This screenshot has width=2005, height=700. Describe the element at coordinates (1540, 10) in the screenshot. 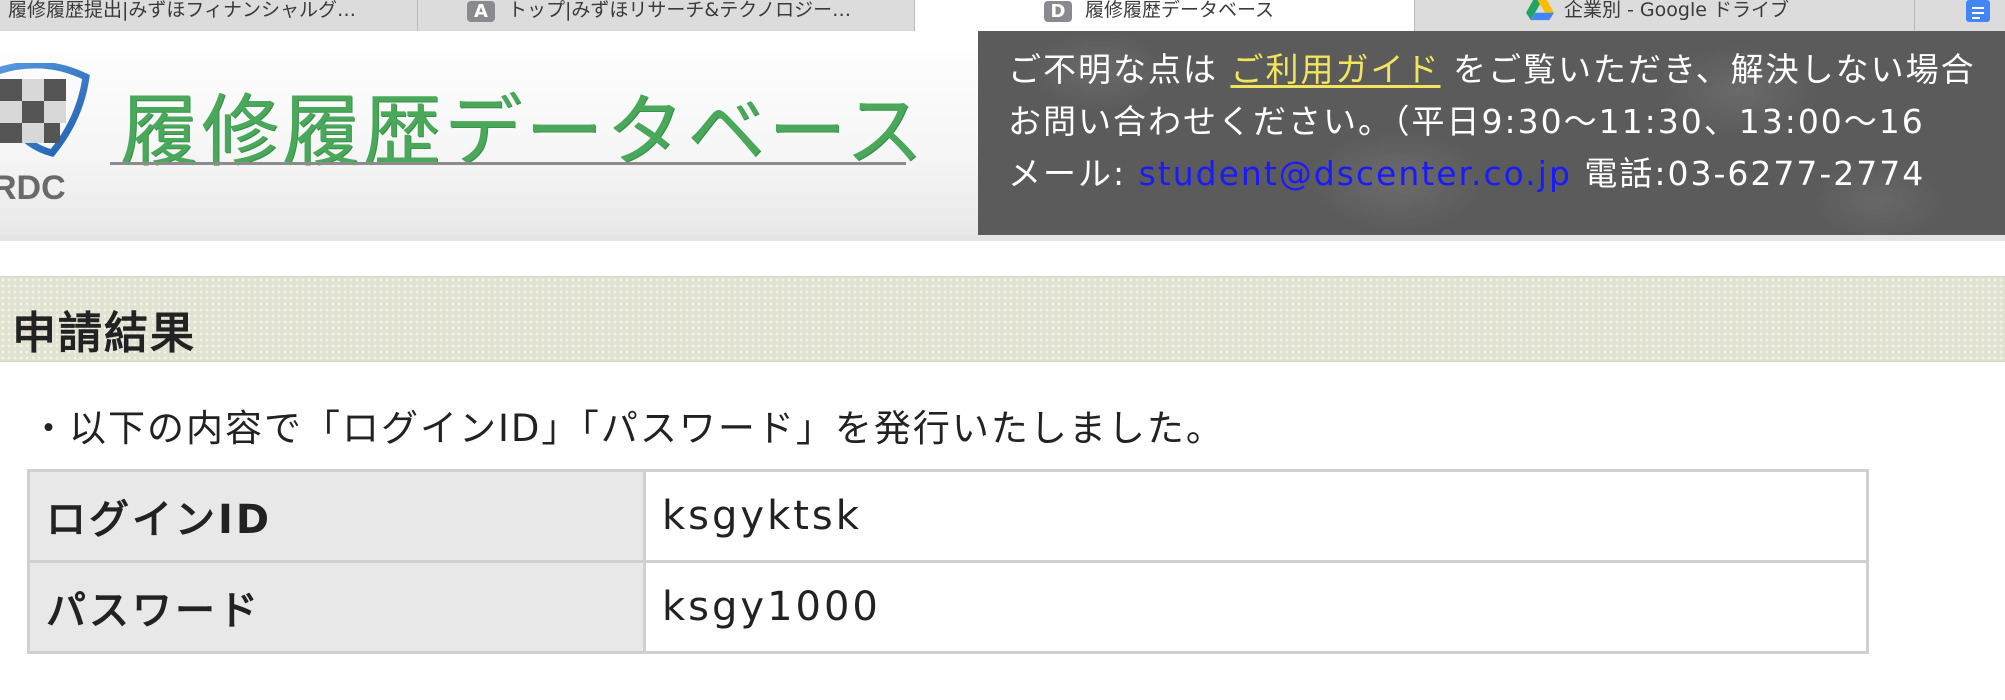

I see `google-drive-icon` at that location.